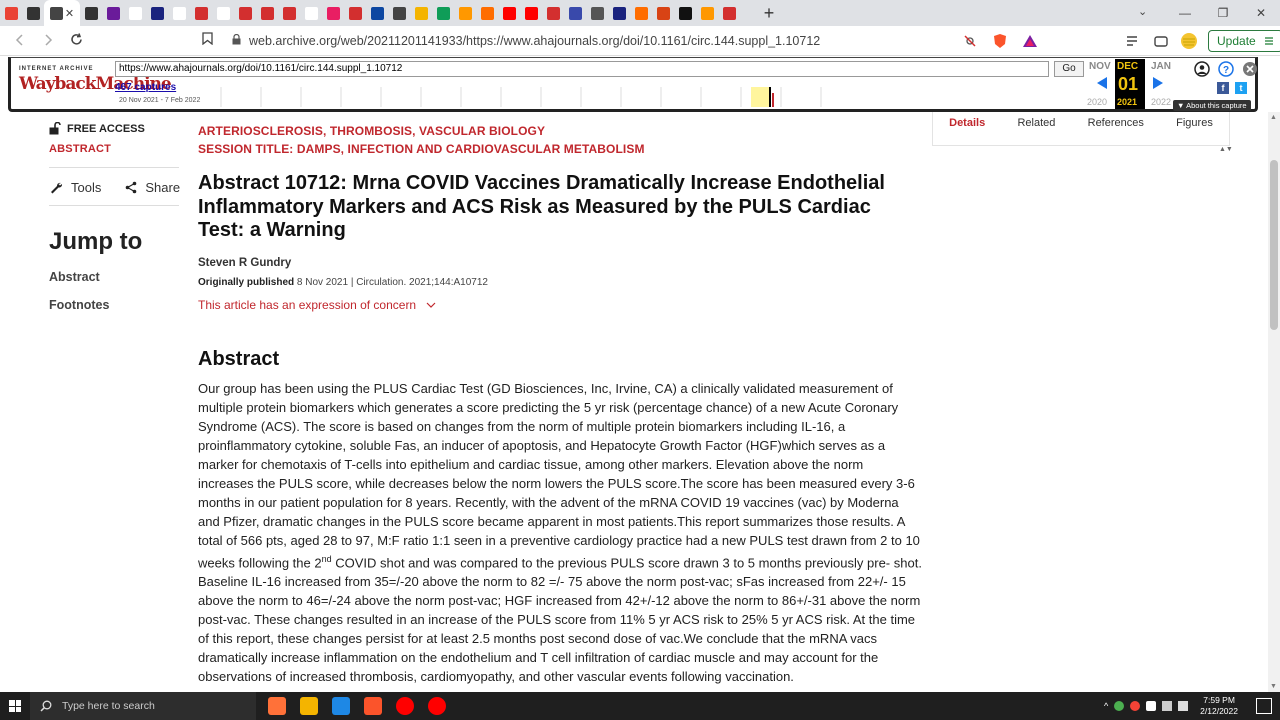 This screenshot has height=720, width=1280. What do you see at coordinates (967, 123) in the screenshot?
I see `tab-details: Details` at bounding box center [967, 123].